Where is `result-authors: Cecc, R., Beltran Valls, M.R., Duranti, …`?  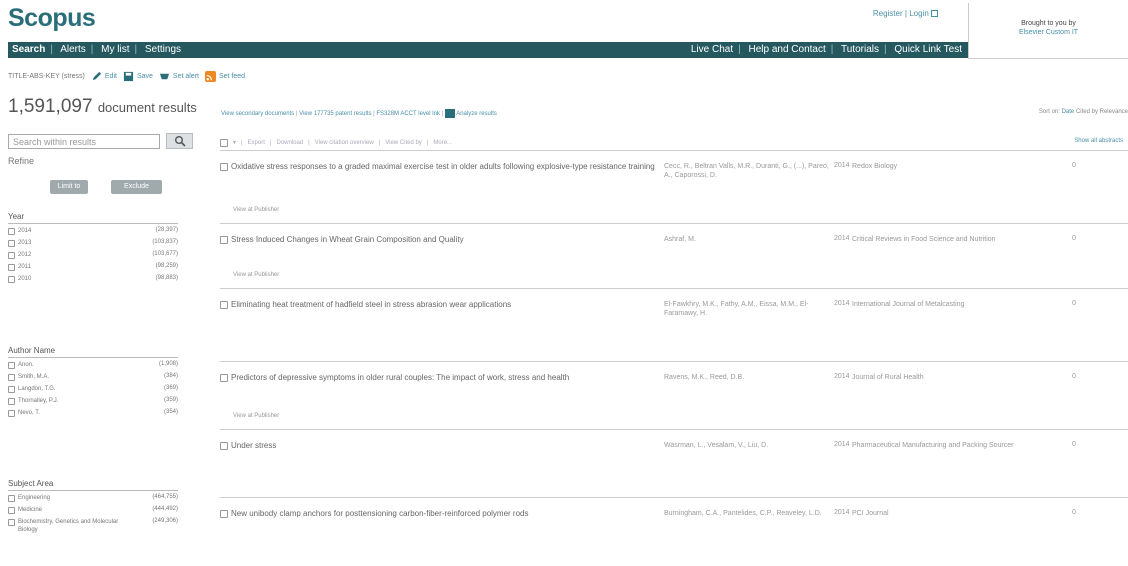
result-authors: Cecc, R., Beltran Valls, M.R., Duranti, … is located at coordinates (746, 171).